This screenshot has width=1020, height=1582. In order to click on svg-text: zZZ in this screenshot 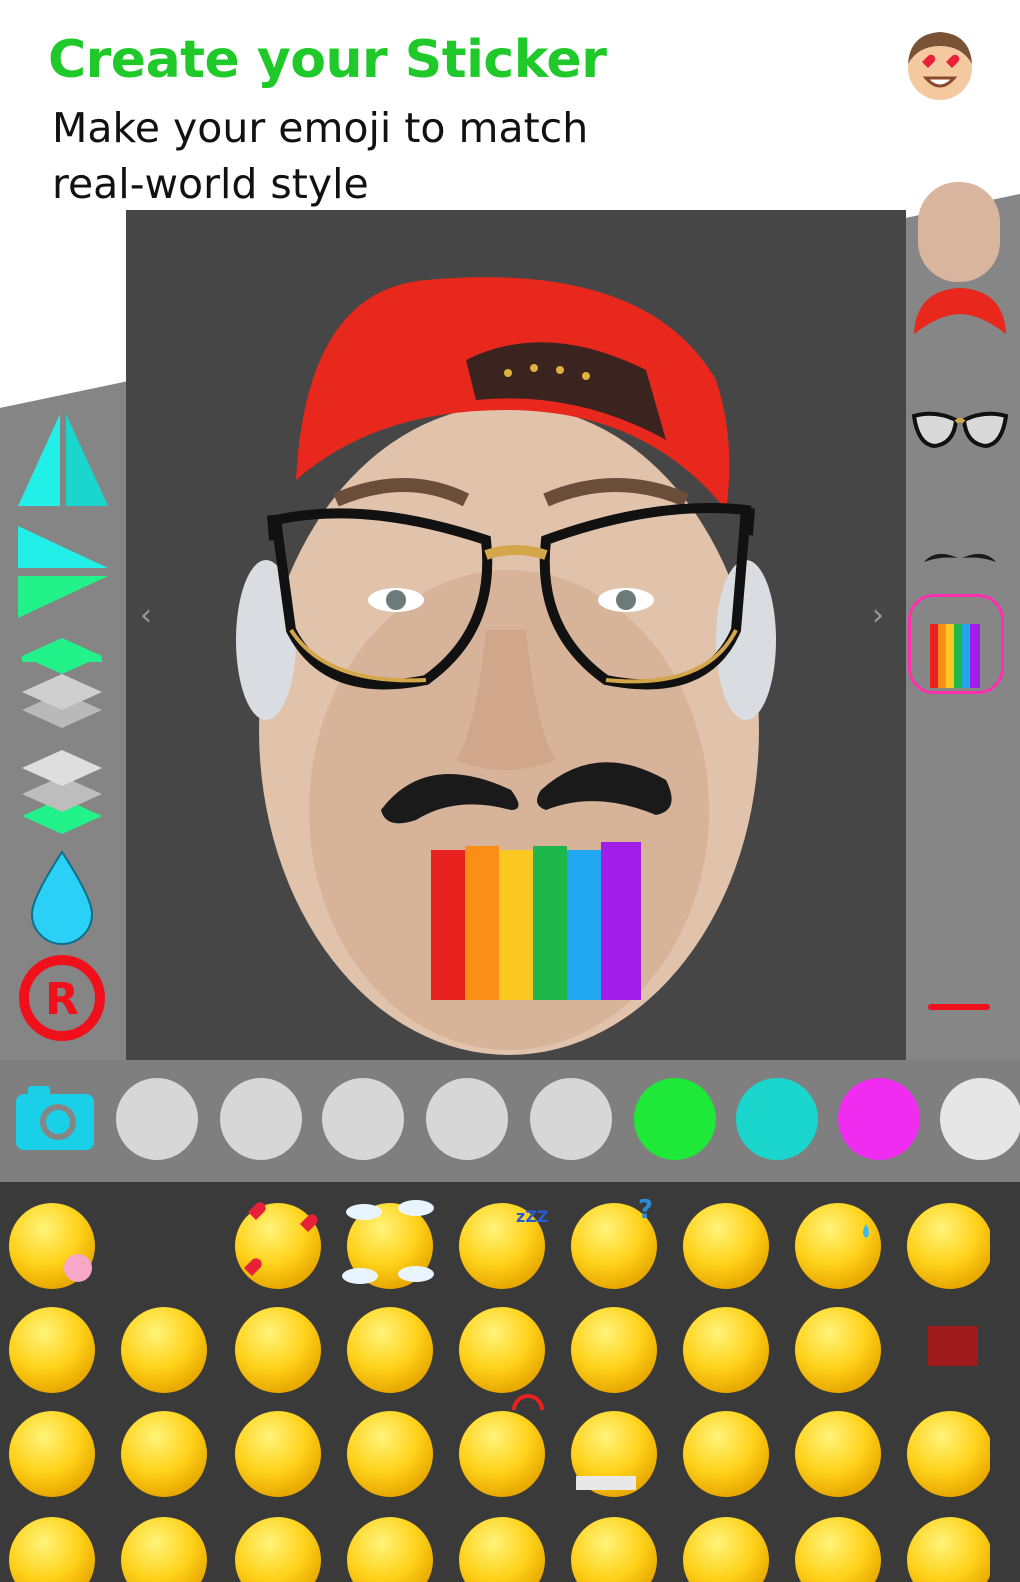, I will do `click(532, 1216)`.